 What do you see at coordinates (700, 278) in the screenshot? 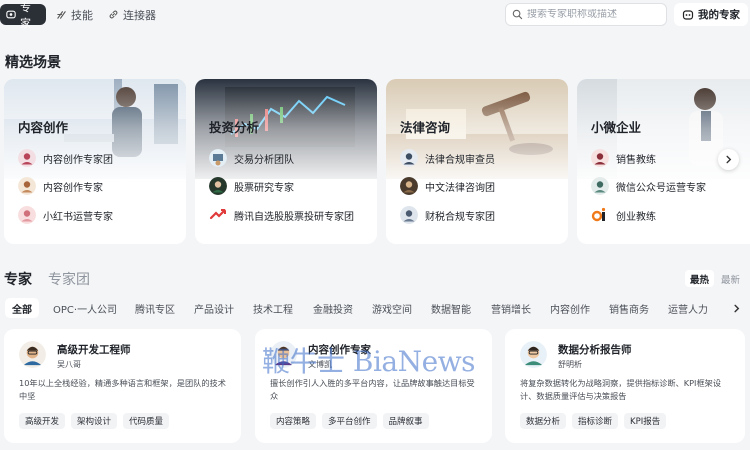
I see `sort-hot: 最热` at bounding box center [700, 278].